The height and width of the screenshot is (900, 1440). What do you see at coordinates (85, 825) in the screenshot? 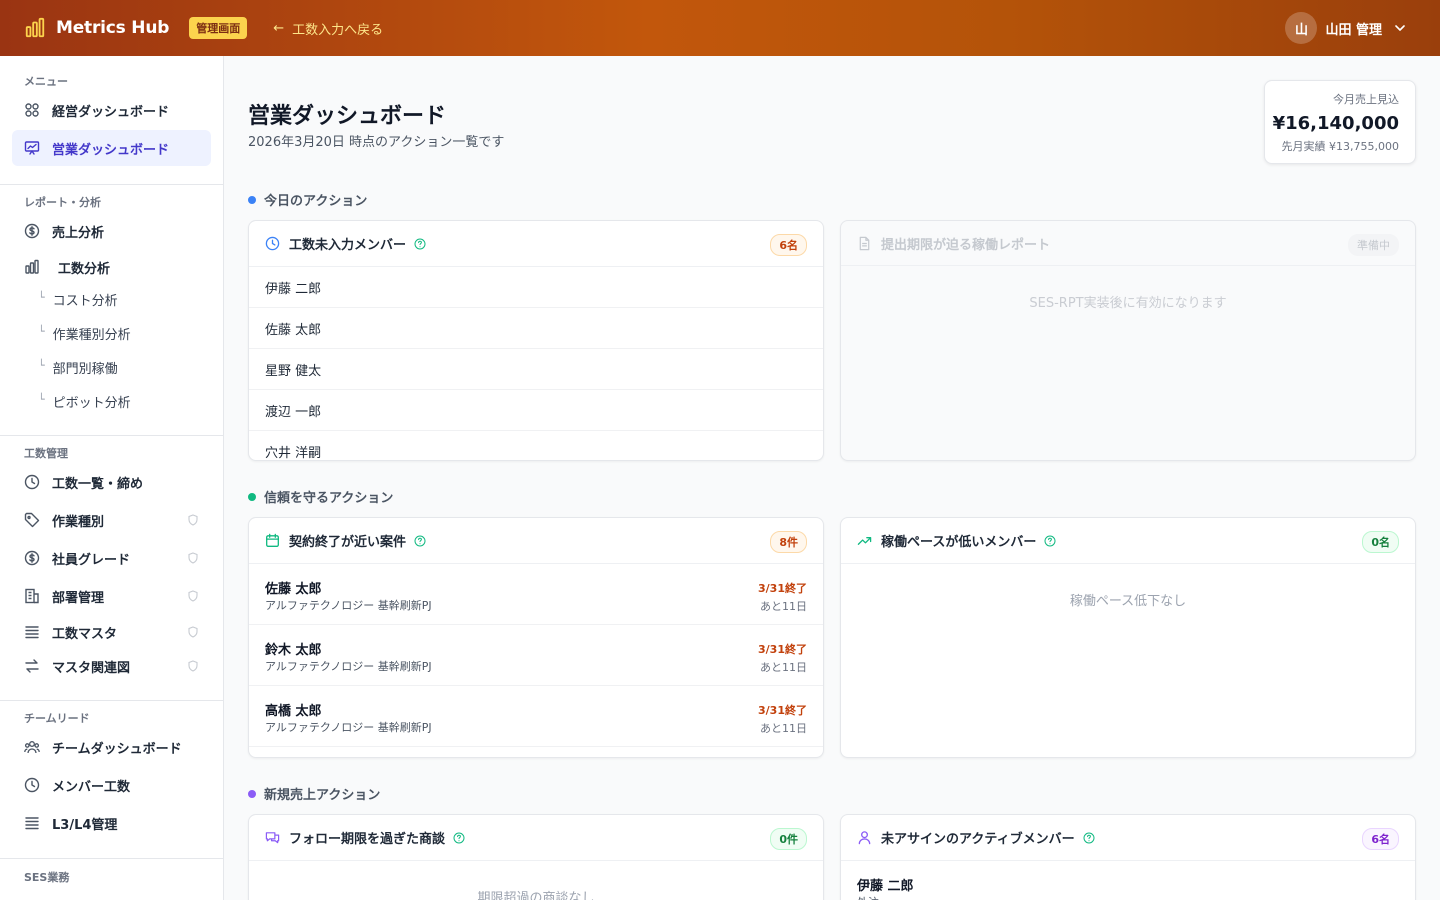
I see `sidebar-item-label: L3/L4管理` at bounding box center [85, 825].